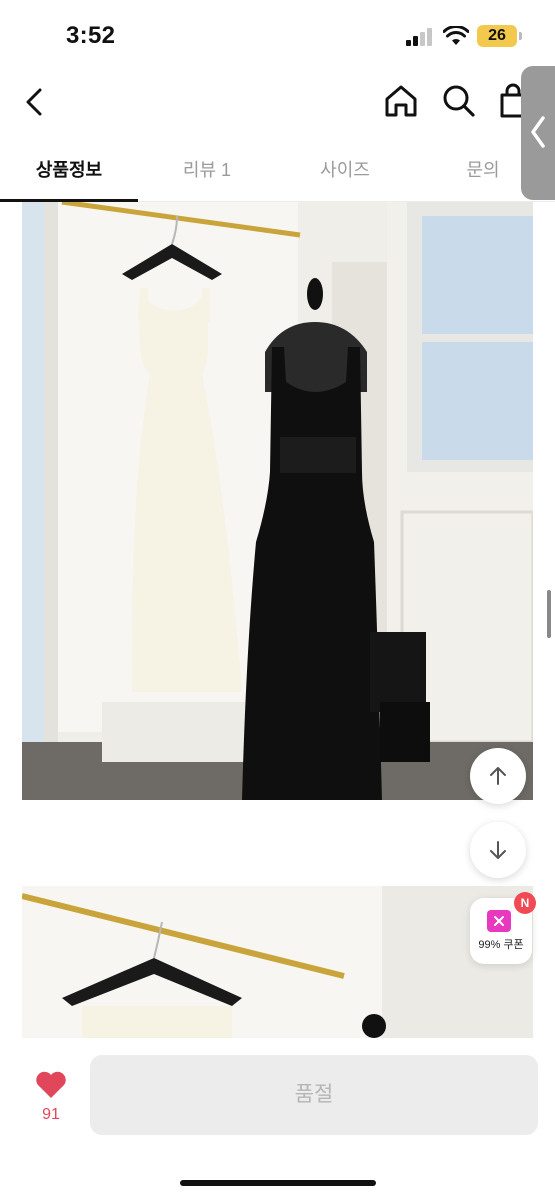 The height and width of the screenshot is (1200, 555). What do you see at coordinates (538, 132) in the screenshot?
I see `chevron-left-icon` at bounding box center [538, 132].